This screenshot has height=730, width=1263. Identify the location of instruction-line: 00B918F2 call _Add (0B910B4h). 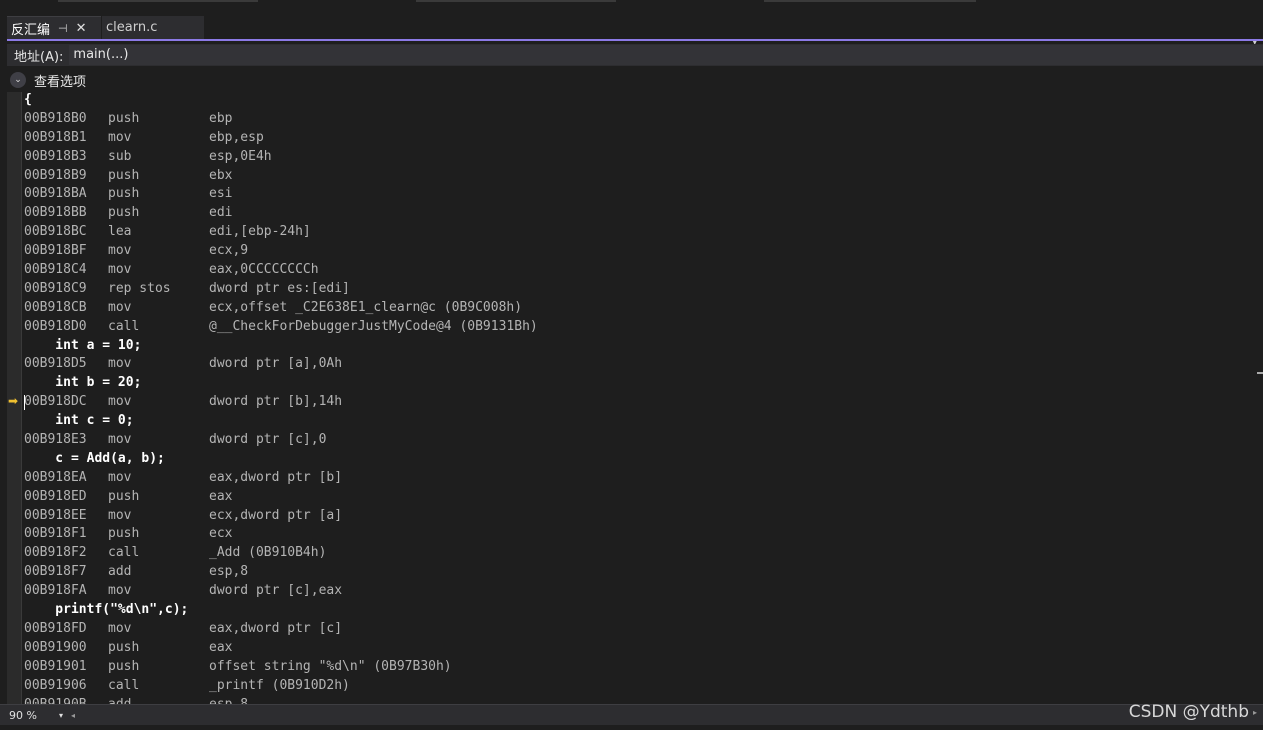
(639, 553).